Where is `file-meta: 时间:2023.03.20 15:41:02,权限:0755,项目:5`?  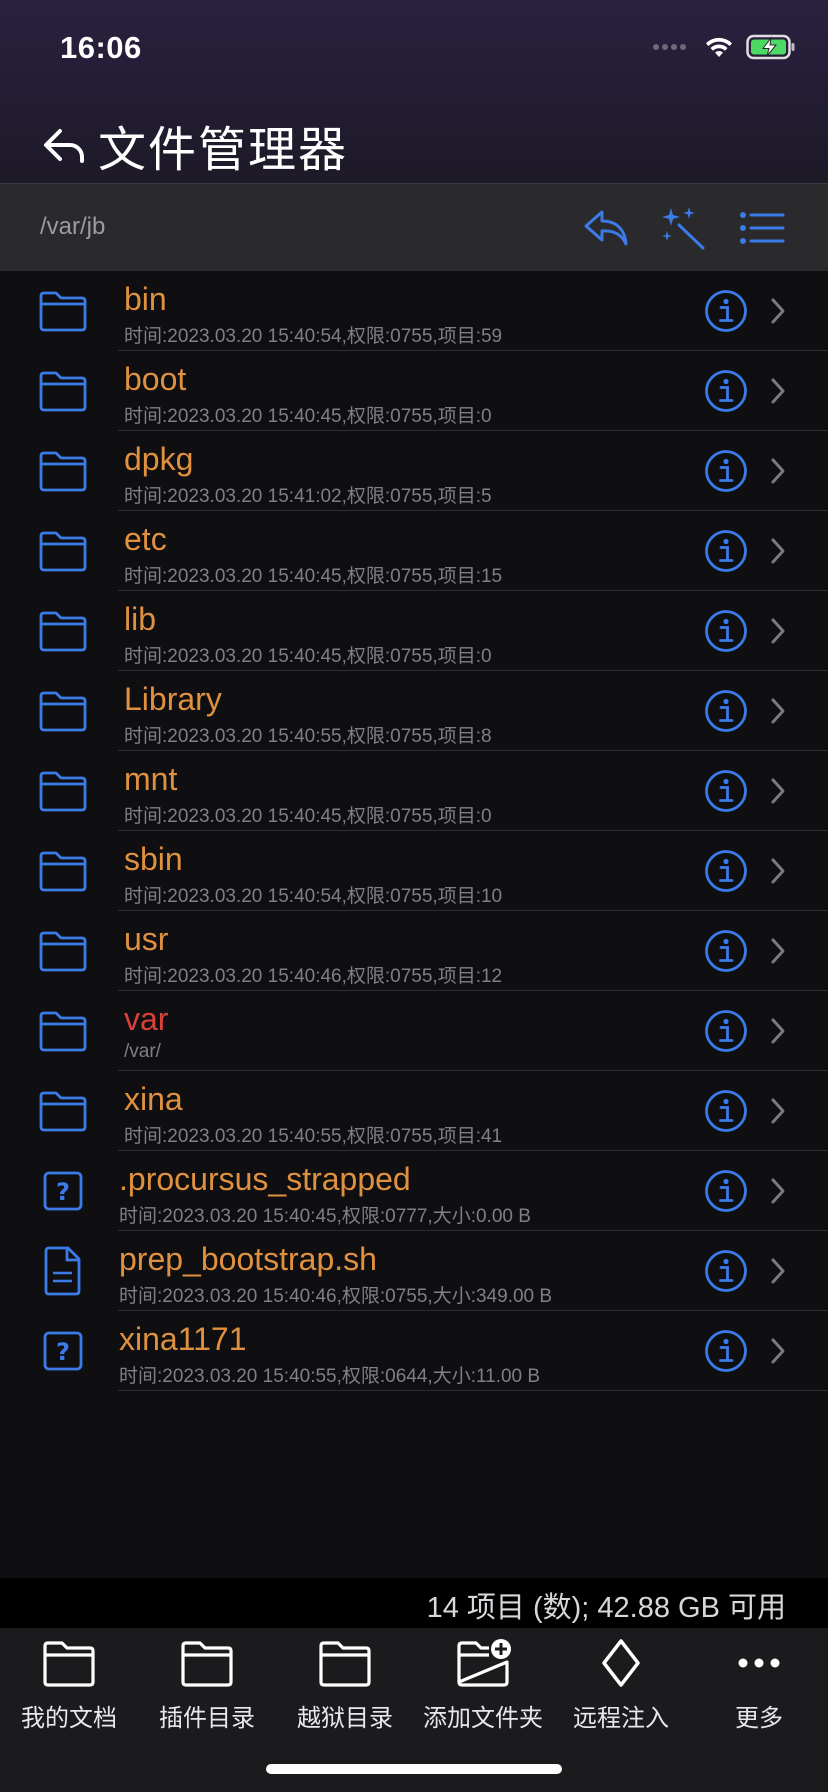 file-meta: 时间:2023.03.20 15:41:02,权限:0755,项目:5 is located at coordinates (308, 496).